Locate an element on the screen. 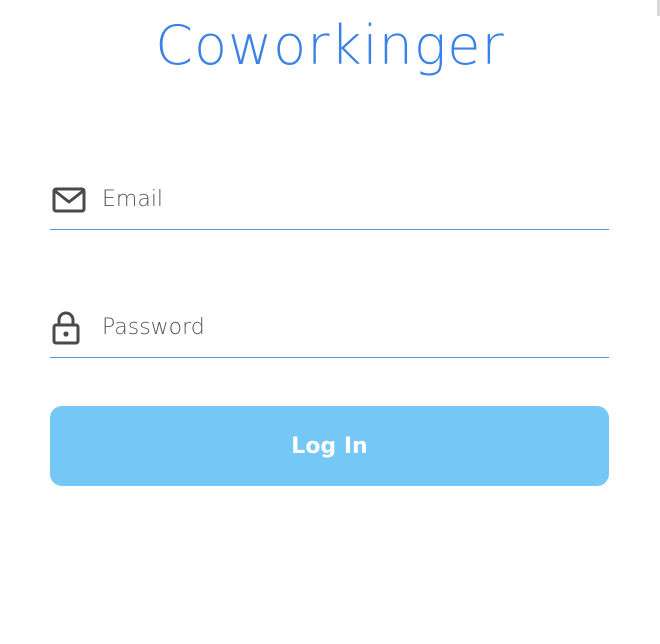 Image resolution: width=660 pixels, height=644 pixels. login-button: Log In is located at coordinates (329, 446).